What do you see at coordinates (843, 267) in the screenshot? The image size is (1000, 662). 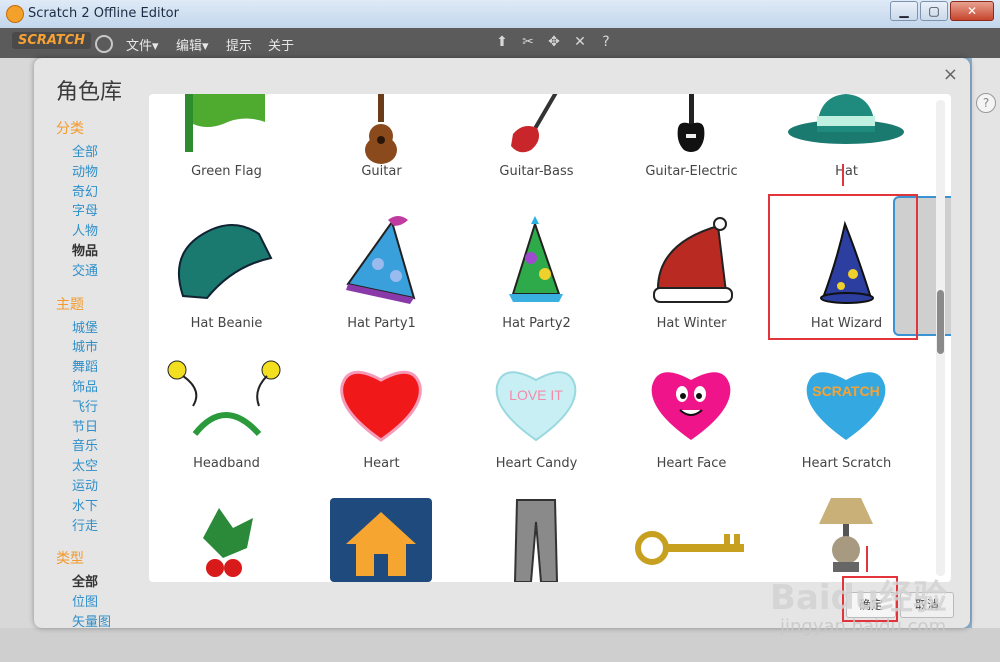 I see `annotation-highlight-box` at bounding box center [843, 267].